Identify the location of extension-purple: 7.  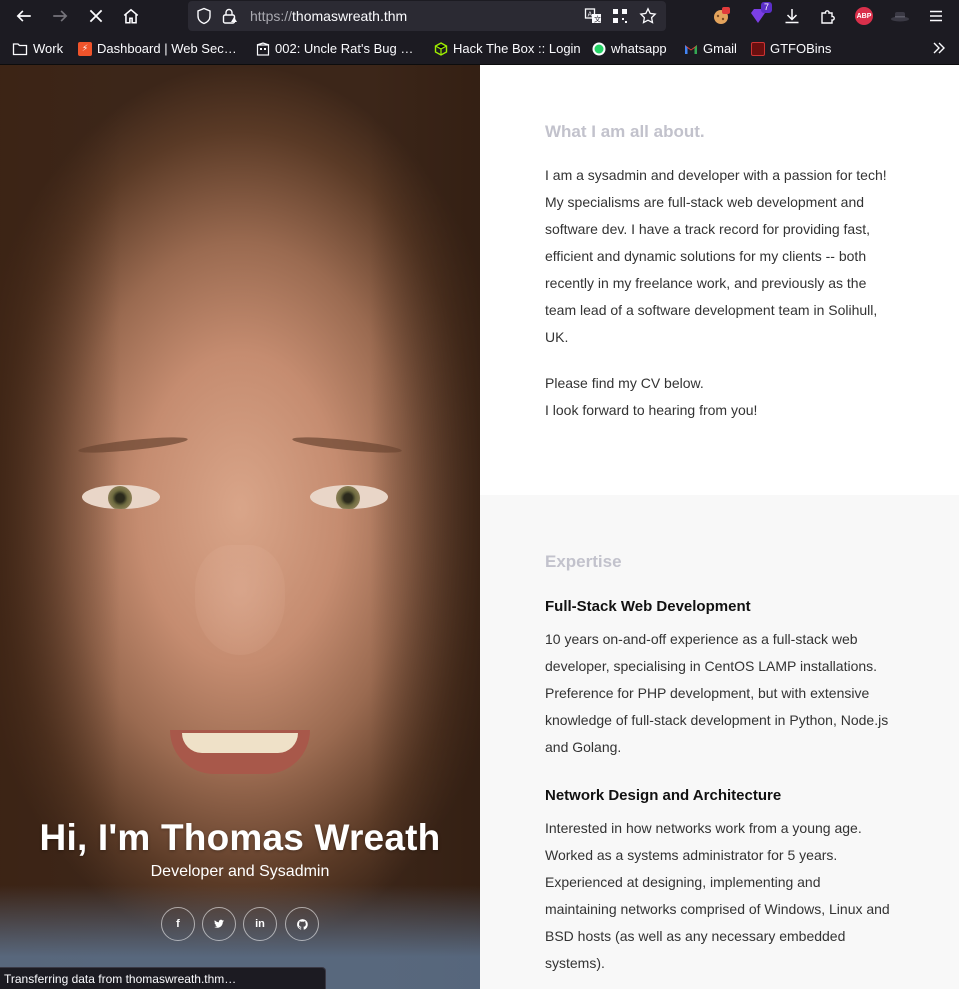
(759, 15).